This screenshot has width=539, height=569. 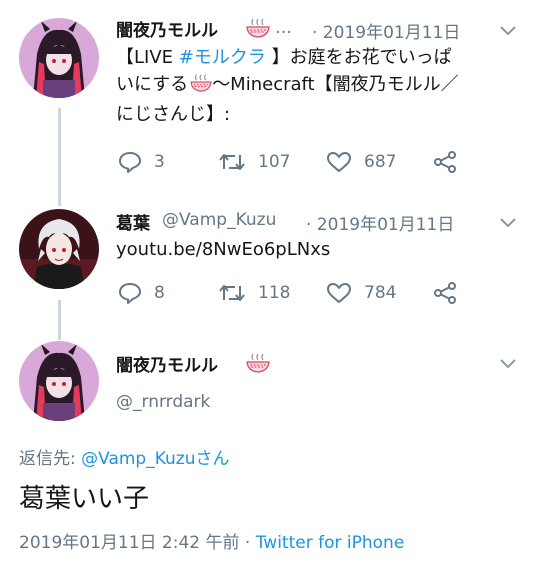 I want to click on tweet-timestamp-row: 2019年01月11日 2:42 午前 · Twitter for iPhone, so click(x=211, y=540).